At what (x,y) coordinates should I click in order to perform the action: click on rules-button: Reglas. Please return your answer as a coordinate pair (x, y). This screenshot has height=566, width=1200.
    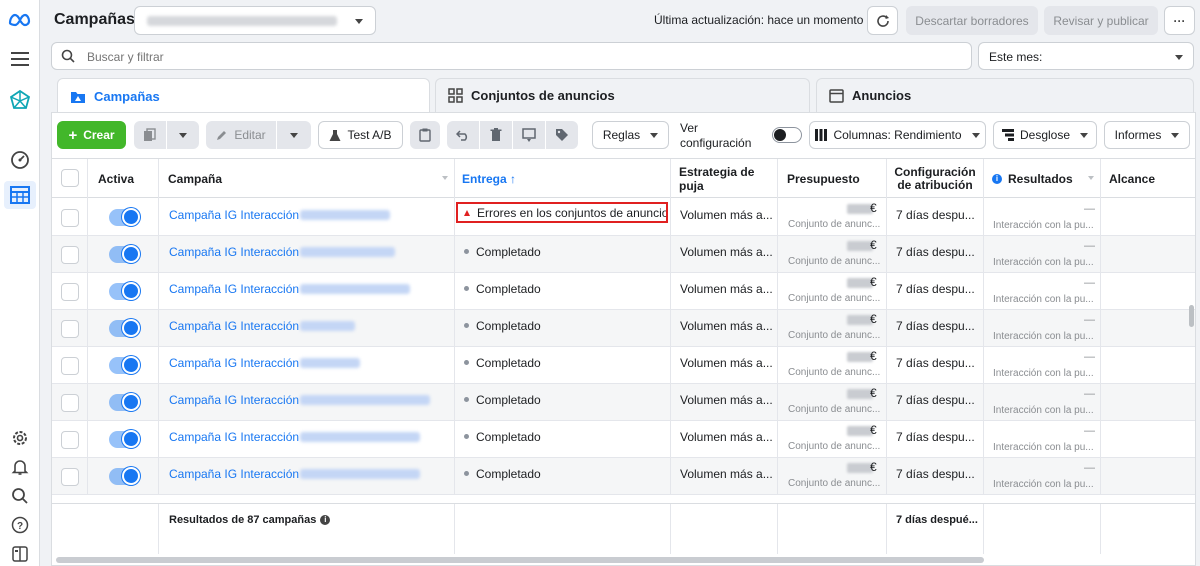
    Looking at the image, I should click on (630, 135).